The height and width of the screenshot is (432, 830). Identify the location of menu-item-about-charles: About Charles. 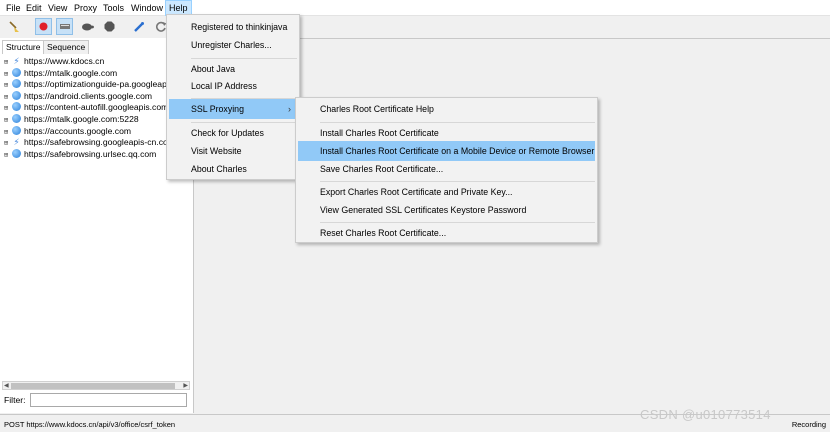
(233, 169).